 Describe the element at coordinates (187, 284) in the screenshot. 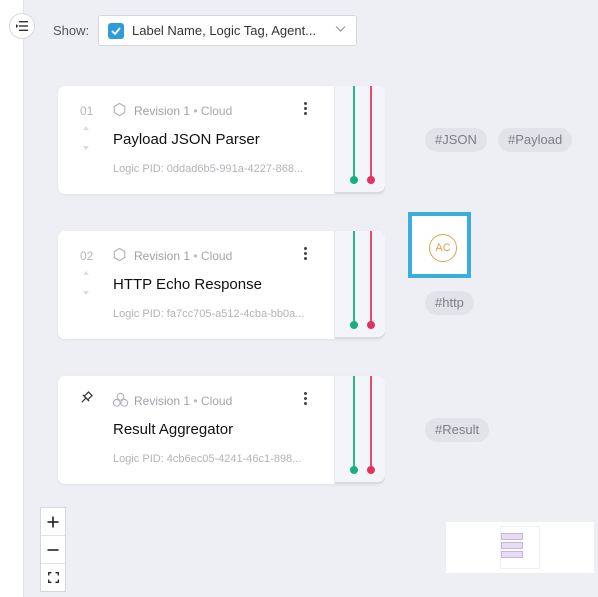

I see `card-title: HTTP Echo Response` at that location.